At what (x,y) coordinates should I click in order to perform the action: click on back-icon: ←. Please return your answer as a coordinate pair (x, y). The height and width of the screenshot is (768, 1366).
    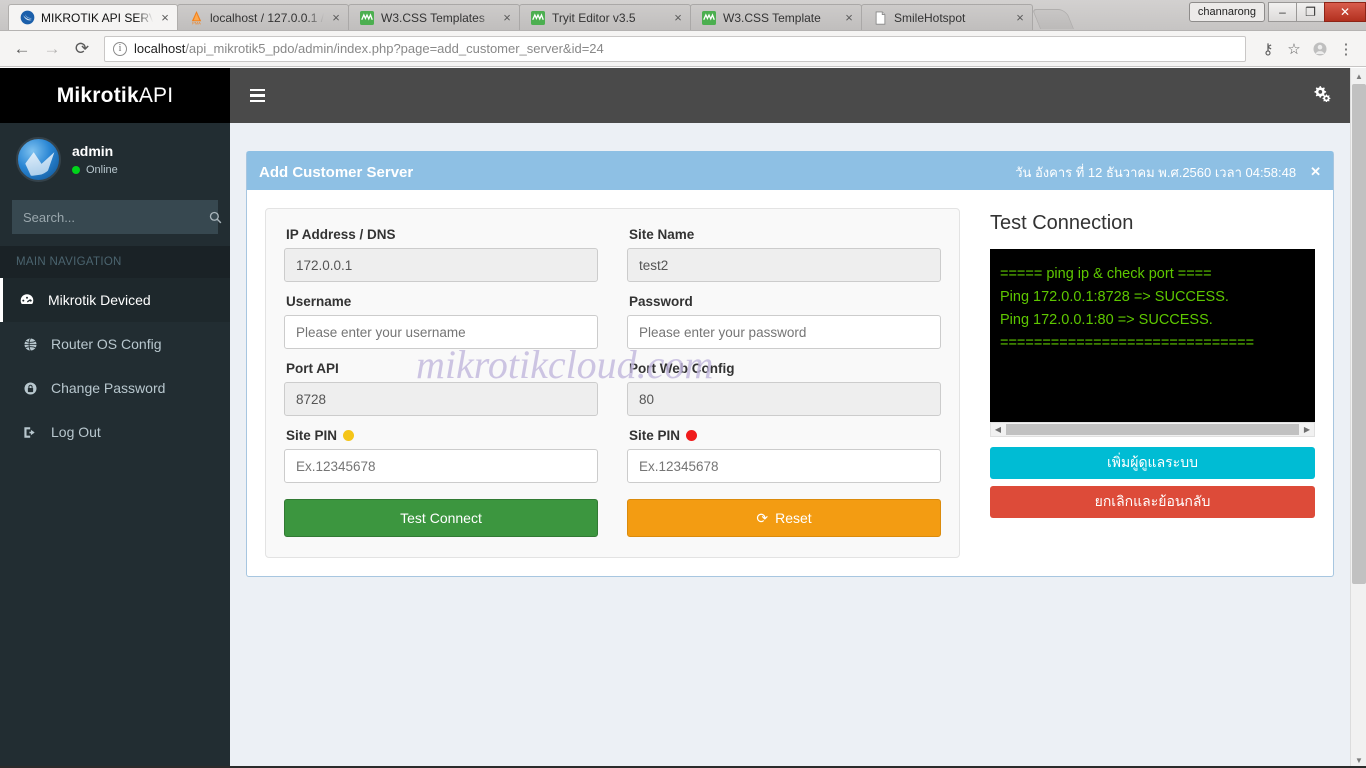
    Looking at the image, I should click on (22, 49).